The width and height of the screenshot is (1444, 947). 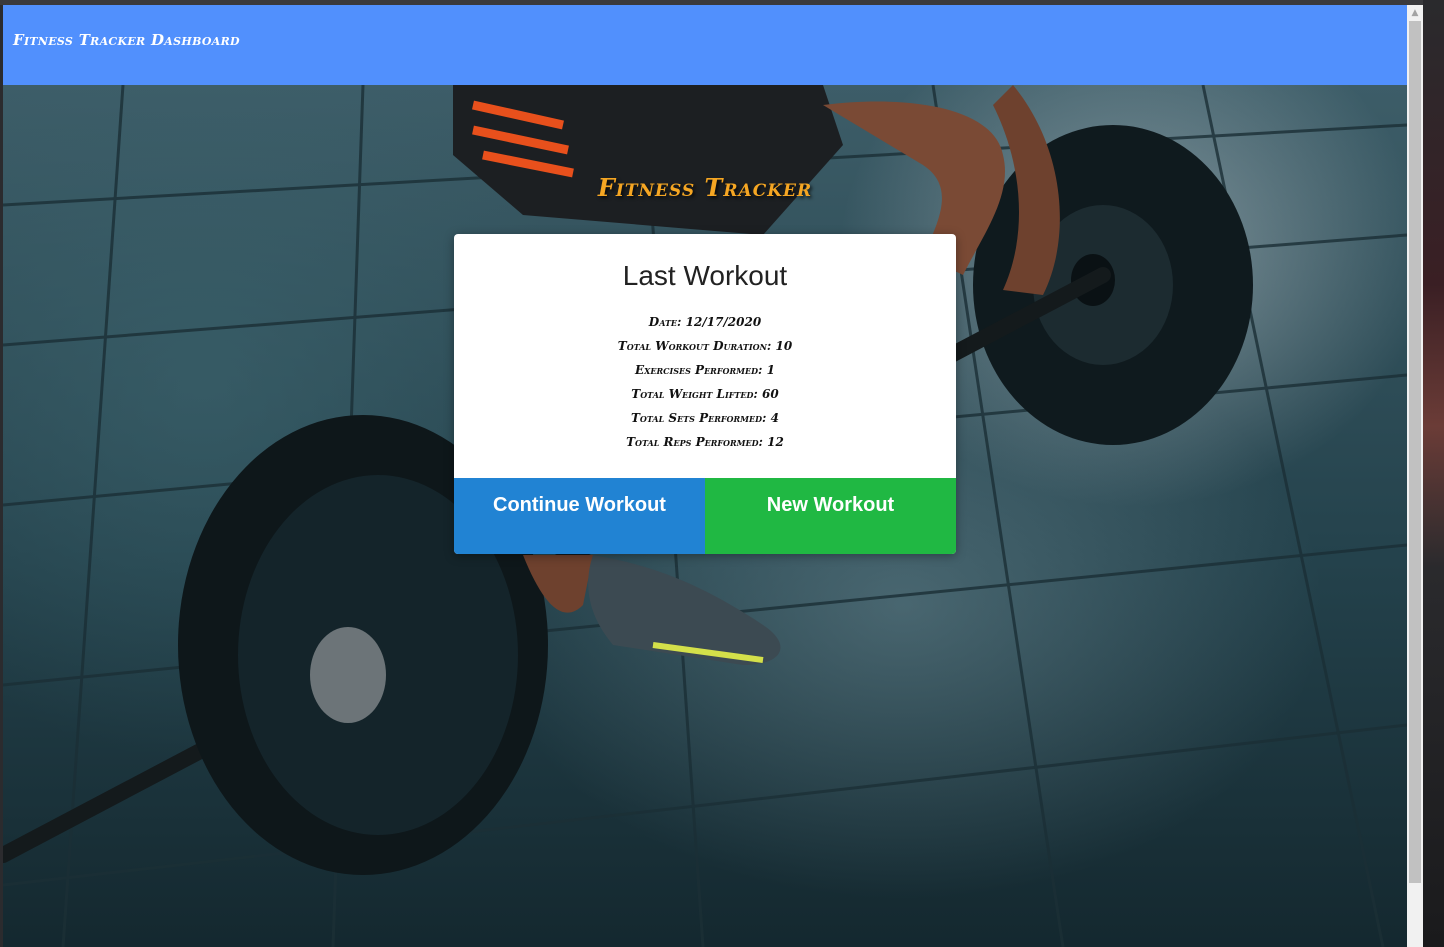 What do you see at coordinates (704, 418) in the screenshot?
I see `stat-sets: Total Sets Performed: 4` at bounding box center [704, 418].